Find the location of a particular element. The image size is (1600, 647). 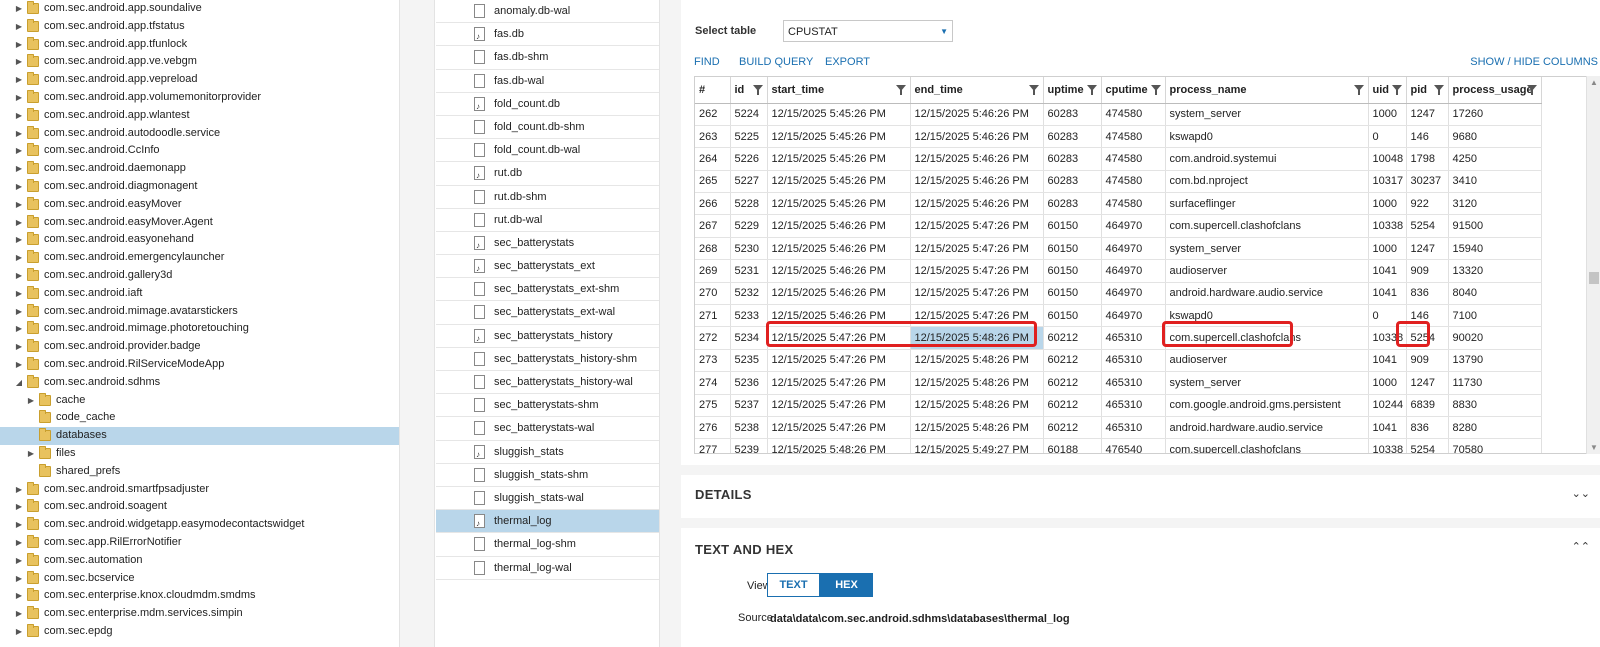

tree-item: databases is located at coordinates (199, 436).